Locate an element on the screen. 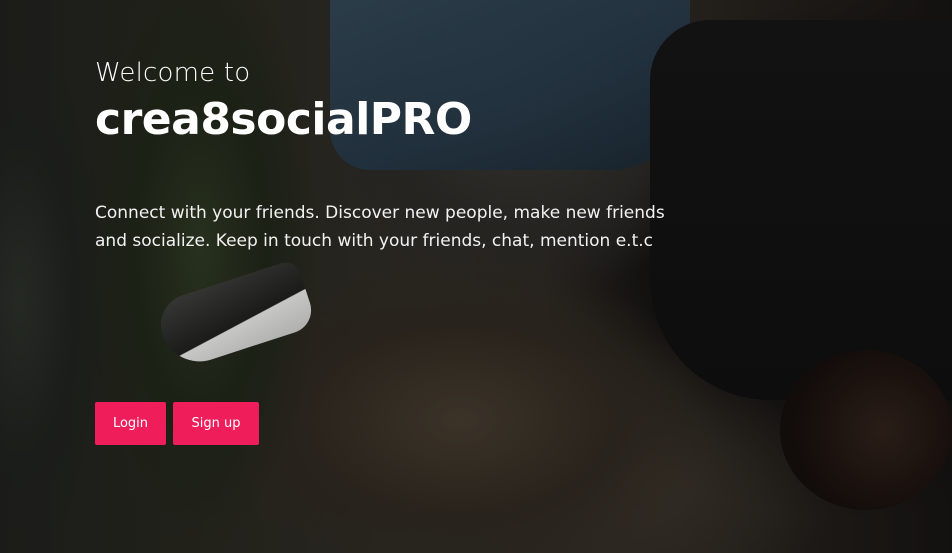  hero-actions: Login Sign up is located at coordinates (177, 423).